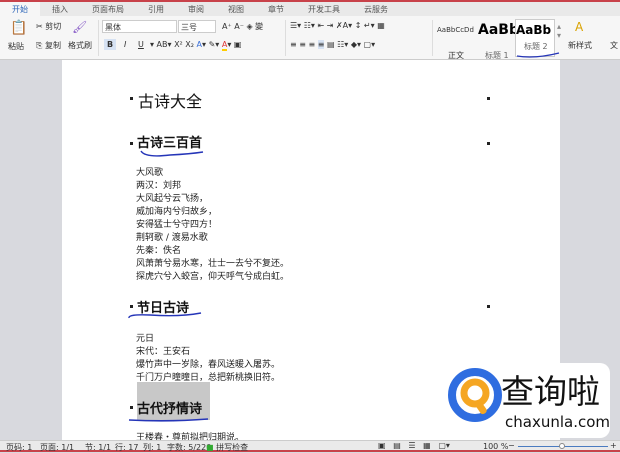  I want to click on heading-1: 古诗三百首, so click(170, 143).